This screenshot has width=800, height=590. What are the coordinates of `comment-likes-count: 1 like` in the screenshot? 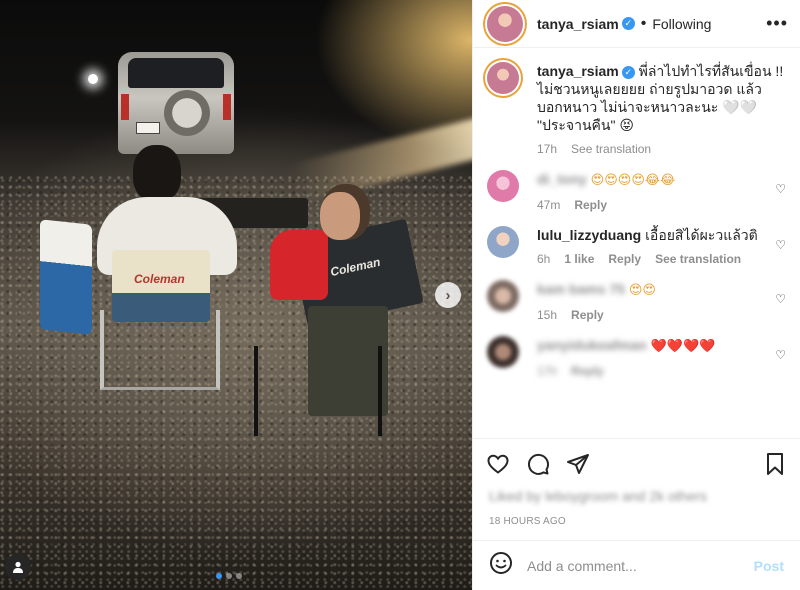 It's located at (579, 259).